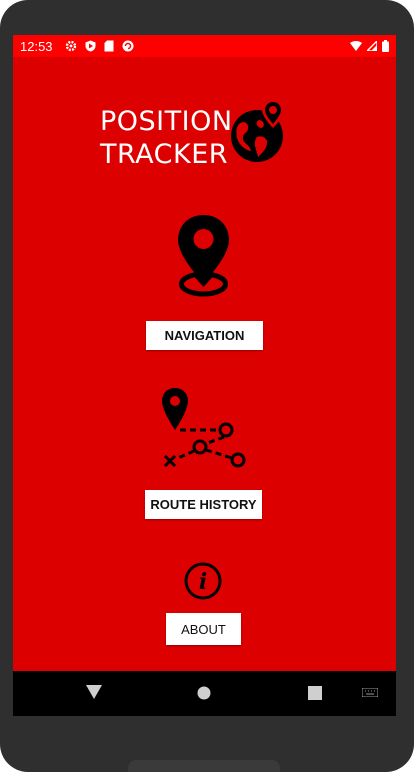 Image resolution: width=414 pixels, height=772 pixels. What do you see at coordinates (204, 428) in the screenshot?
I see `route-path-icon` at bounding box center [204, 428].